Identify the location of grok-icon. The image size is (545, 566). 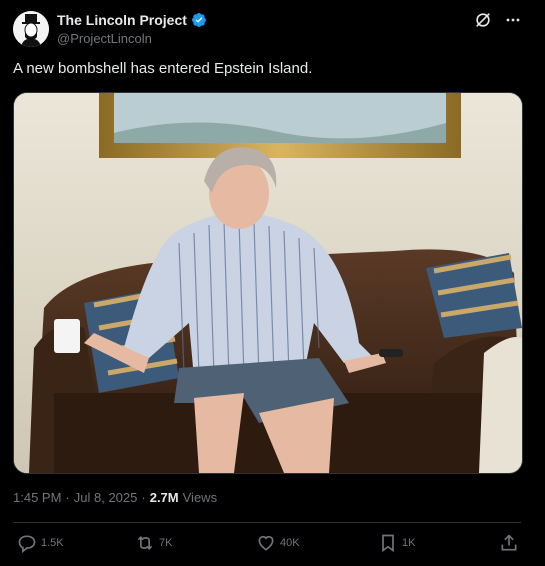
(483, 20).